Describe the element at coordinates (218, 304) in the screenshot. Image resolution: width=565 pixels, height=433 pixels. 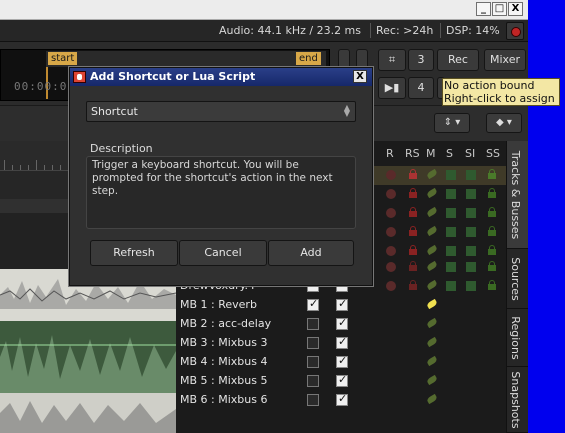
I see `track-name: MB 1 : Reverb` at that location.